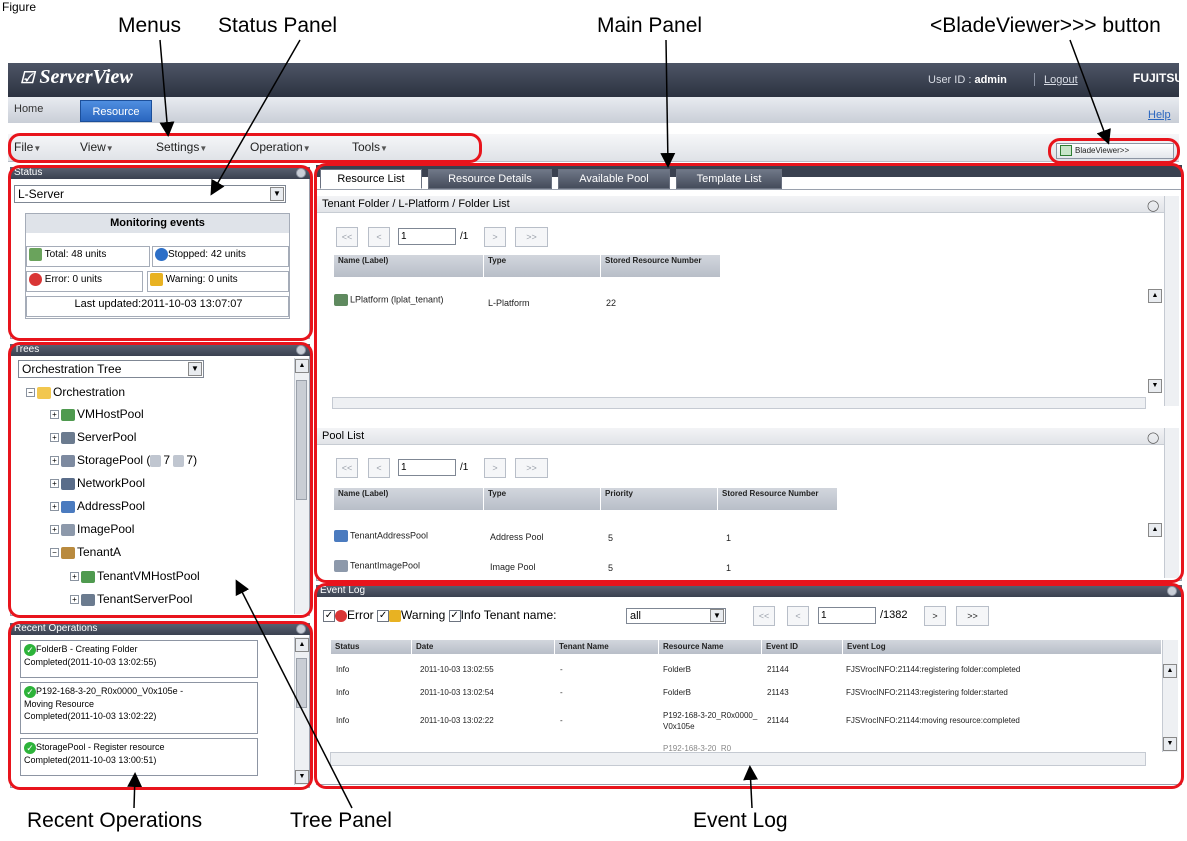  What do you see at coordinates (483, 647) in the screenshot?
I see `col-date: Date` at bounding box center [483, 647].